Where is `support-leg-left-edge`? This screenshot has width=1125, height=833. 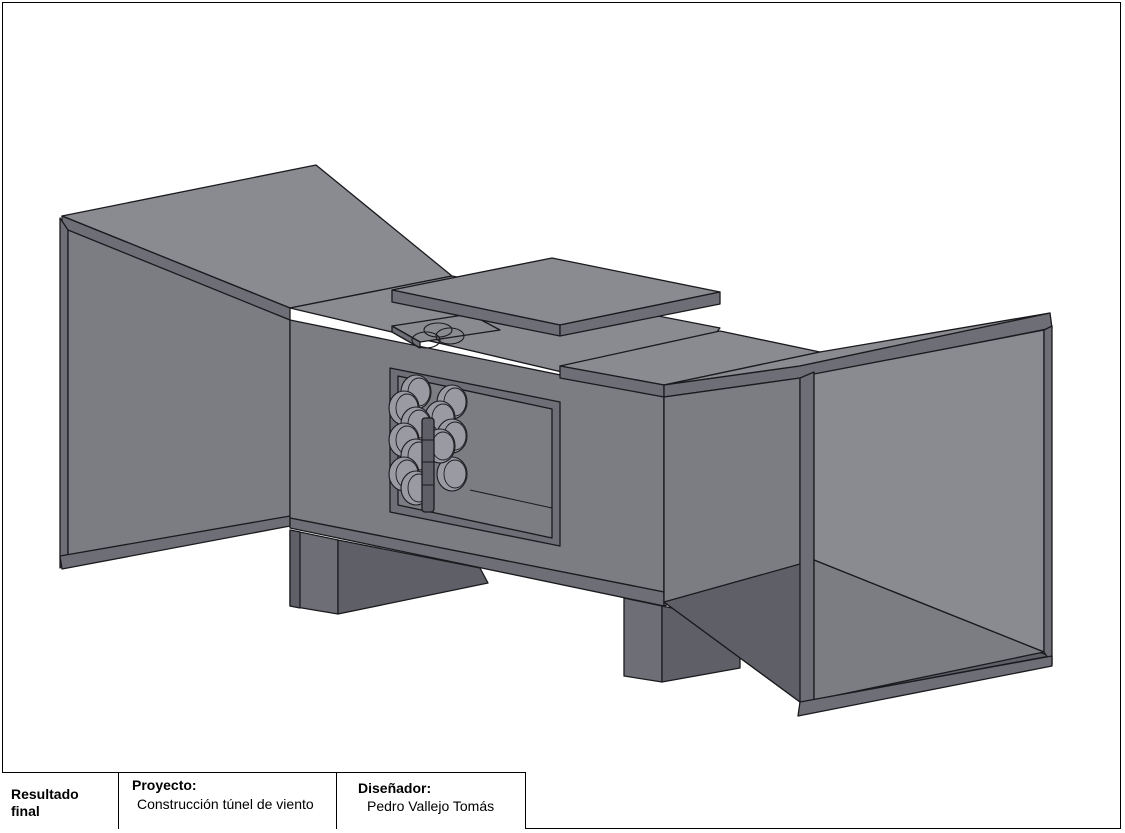 support-leg-left-edge is located at coordinates (295, 569).